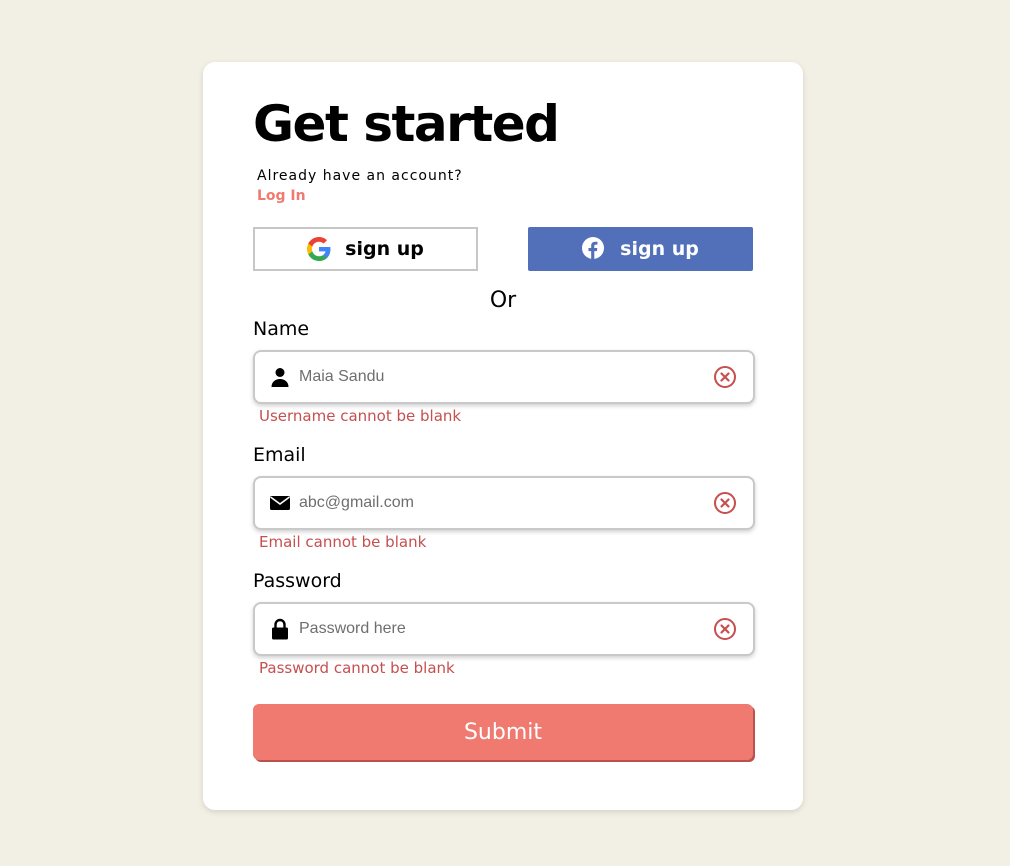  What do you see at coordinates (279, 455) in the screenshot?
I see `email-label: Email` at bounding box center [279, 455].